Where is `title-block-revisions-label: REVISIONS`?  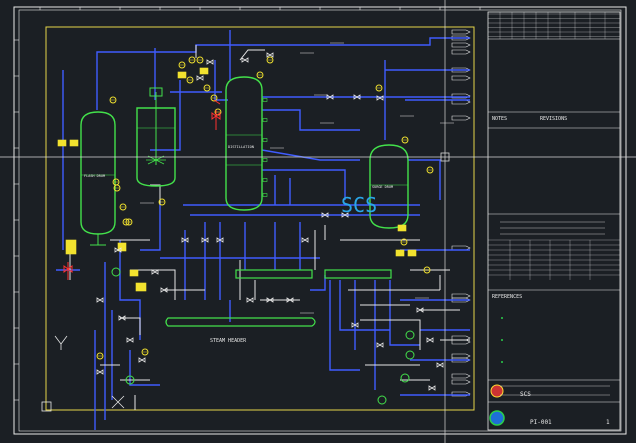
title-block-revisions-label: REVISIONS is located at coordinates (553, 119).